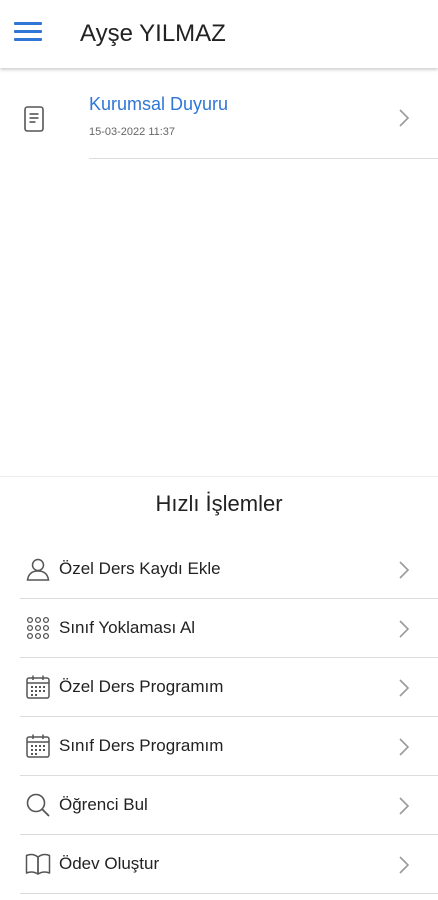 The image size is (438, 900). Describe the element at coordinates (229, 687) in the screenshot. I see `quick-action-ozel-ders-programim: Özel Ders Programım` at that location.